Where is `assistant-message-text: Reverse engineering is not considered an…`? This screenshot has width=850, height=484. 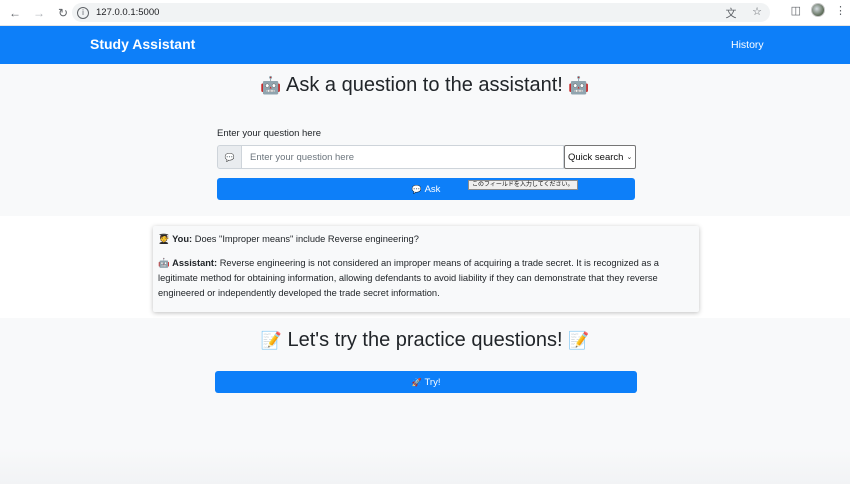
assistant-message-text: Reverse engineering is not considered an… is located at coordinates (408, 278).